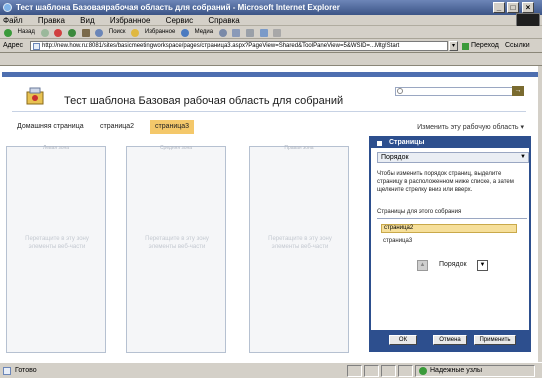  Describe the element at coordinates (397, 241) in the screenshot. I see `page-list-item: страница3` at that location.